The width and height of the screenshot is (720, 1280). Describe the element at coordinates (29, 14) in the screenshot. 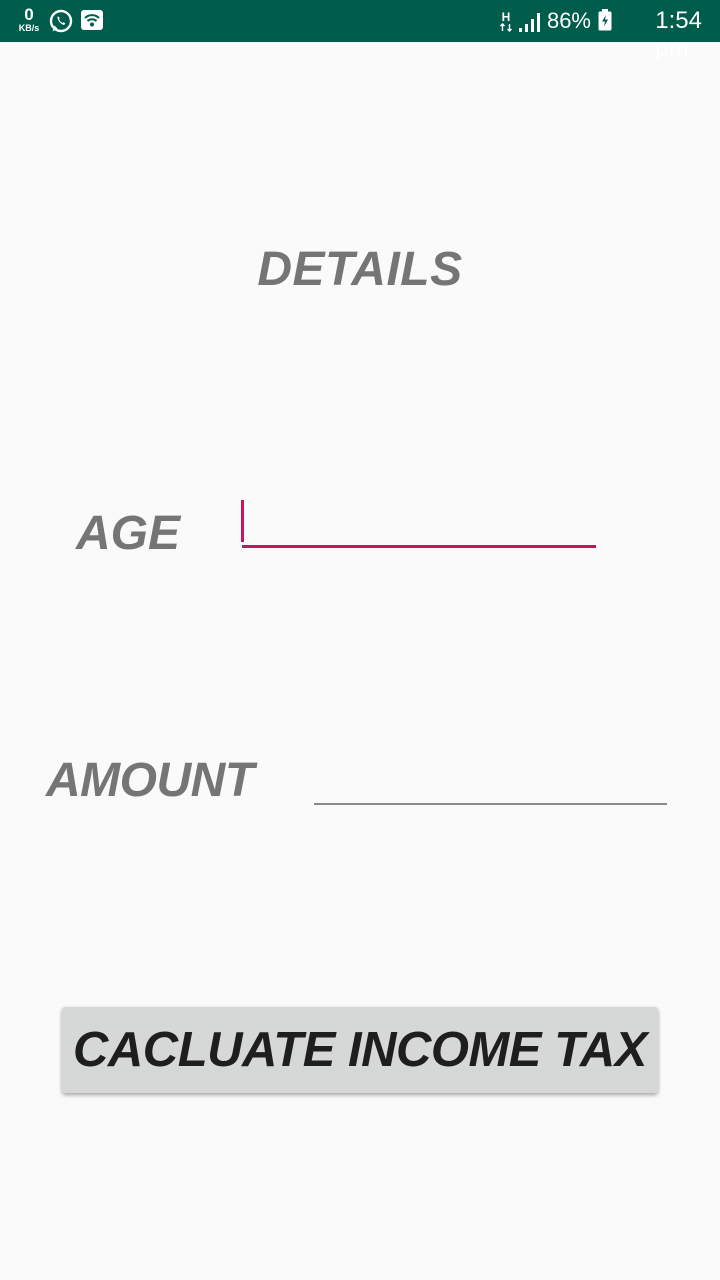

I see `net-speed-value: 0` at that location.